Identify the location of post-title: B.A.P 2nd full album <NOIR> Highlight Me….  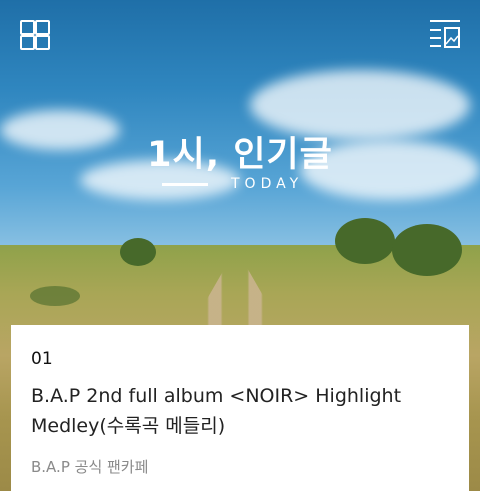
(243, 411).